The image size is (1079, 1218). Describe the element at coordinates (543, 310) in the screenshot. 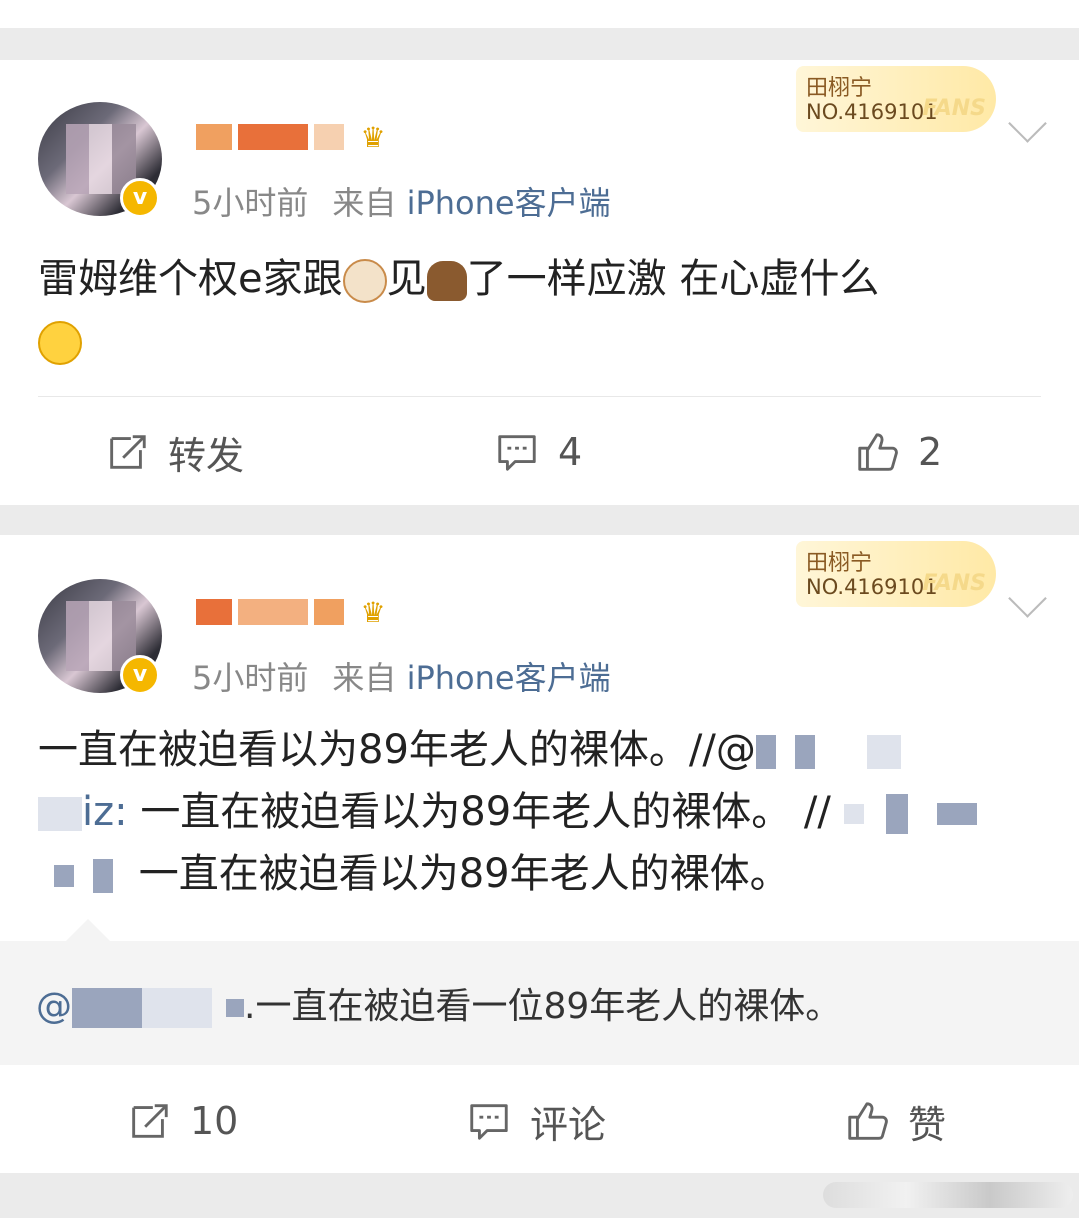

I see `post-content: 雷姆维个权e家跟见了一样应激 在心虚什么` at that location.